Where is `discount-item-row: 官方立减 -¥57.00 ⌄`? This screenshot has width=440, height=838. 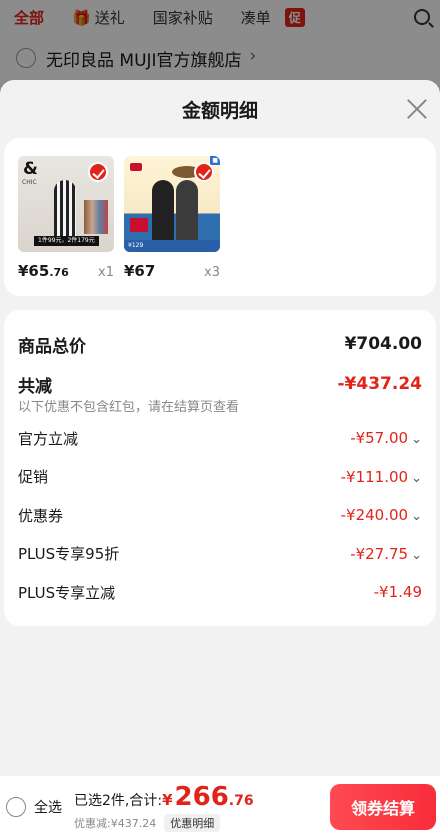
discount-item-row: 官方立减 -¥57.00 ⌄ is located at coordinates (220, 438).